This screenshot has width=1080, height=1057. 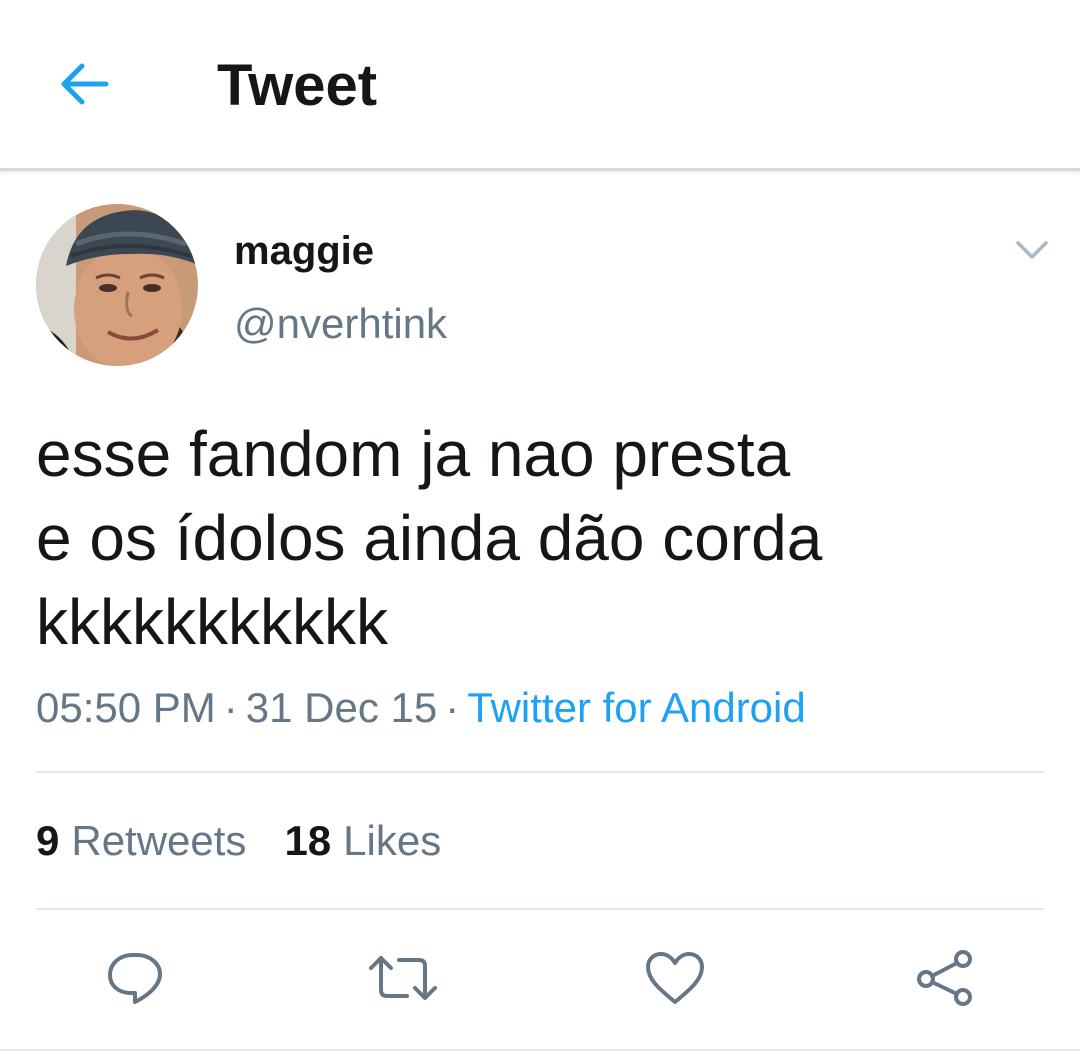 I want to click on retweet-button, so click(x=403, y=978).